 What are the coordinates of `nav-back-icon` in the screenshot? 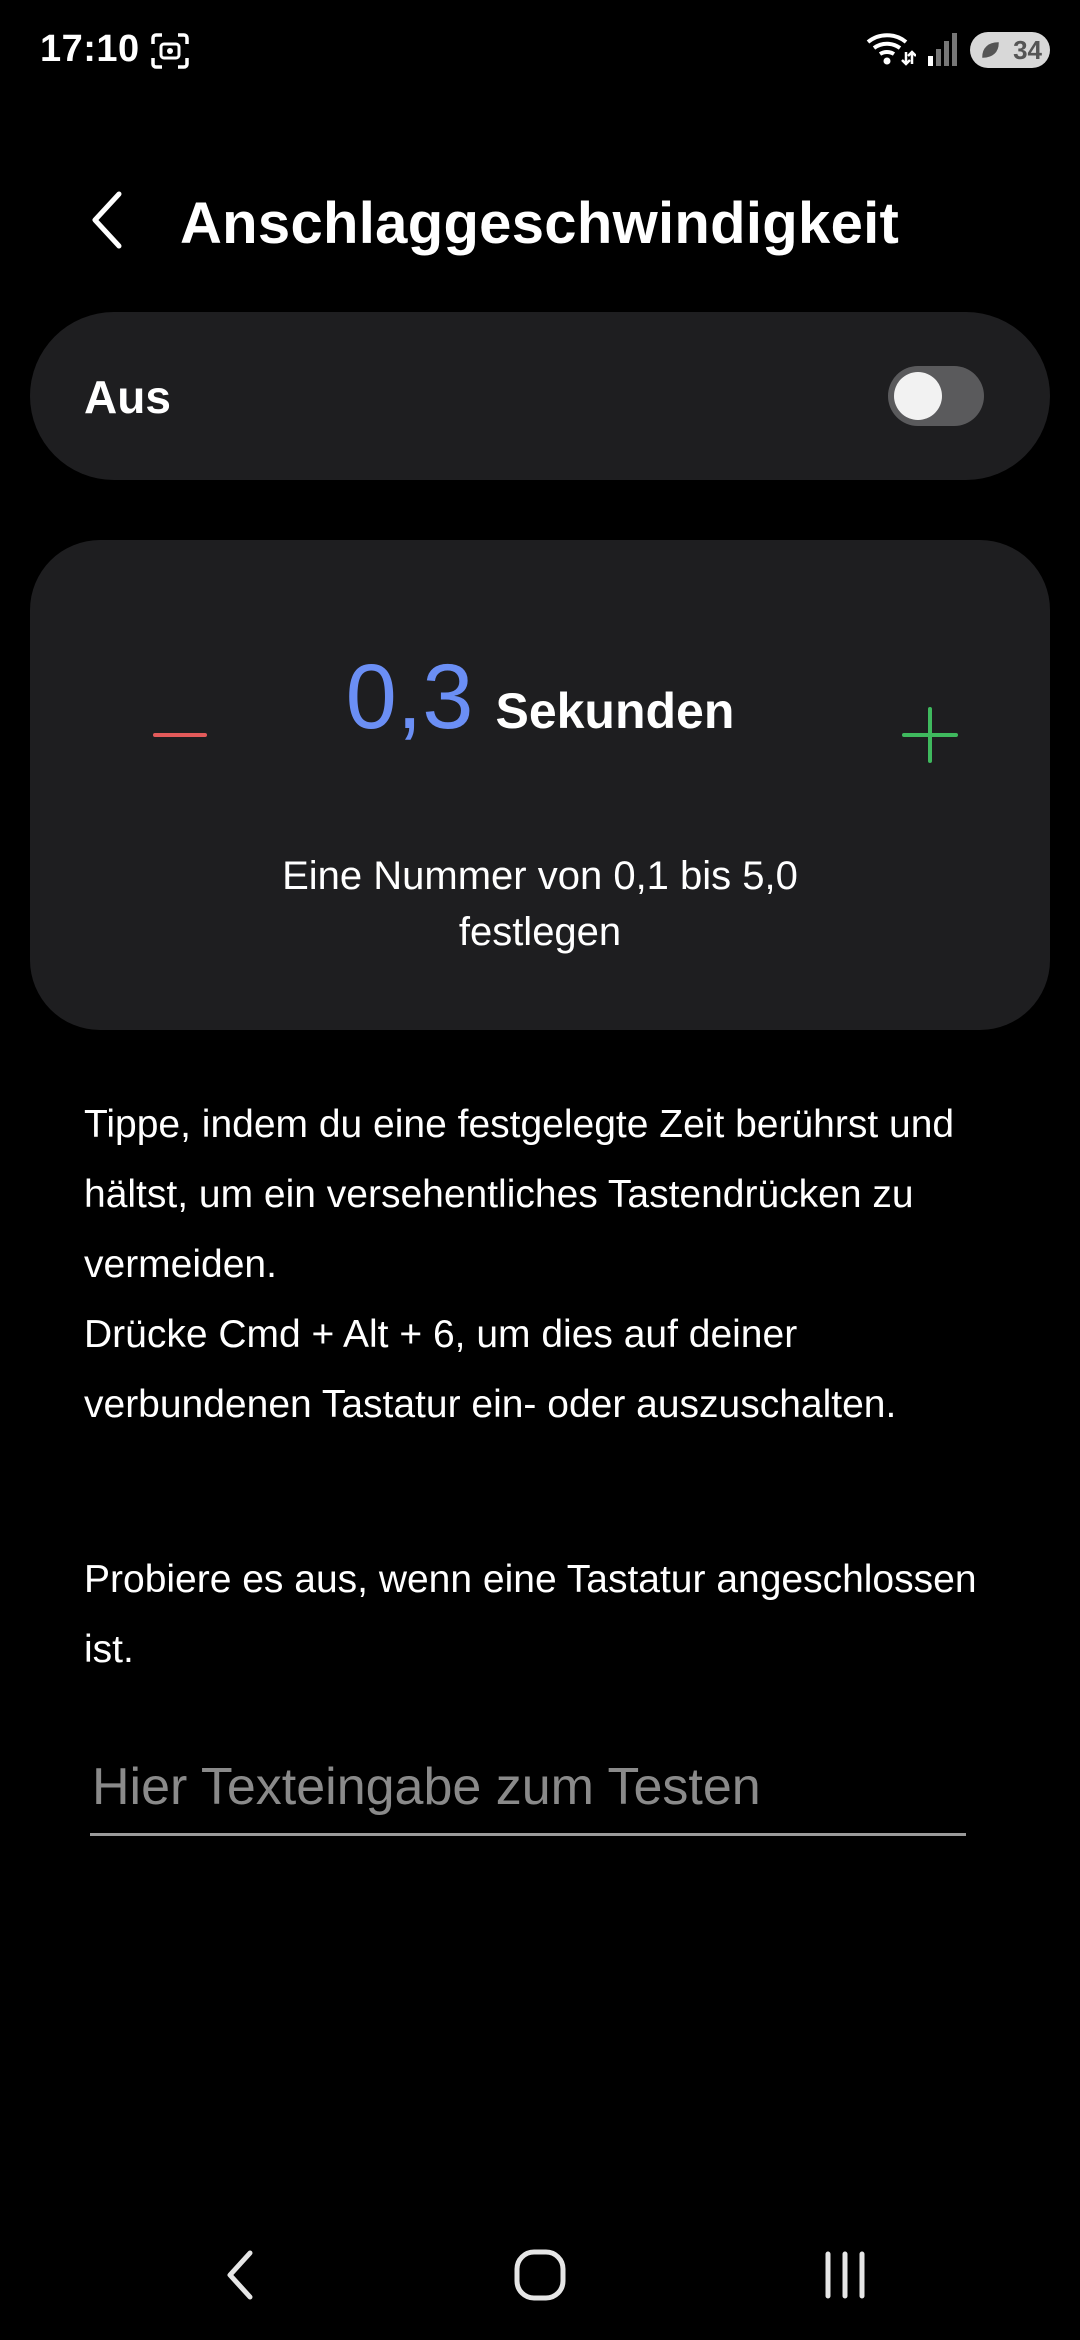 It's located at (240, 2275).